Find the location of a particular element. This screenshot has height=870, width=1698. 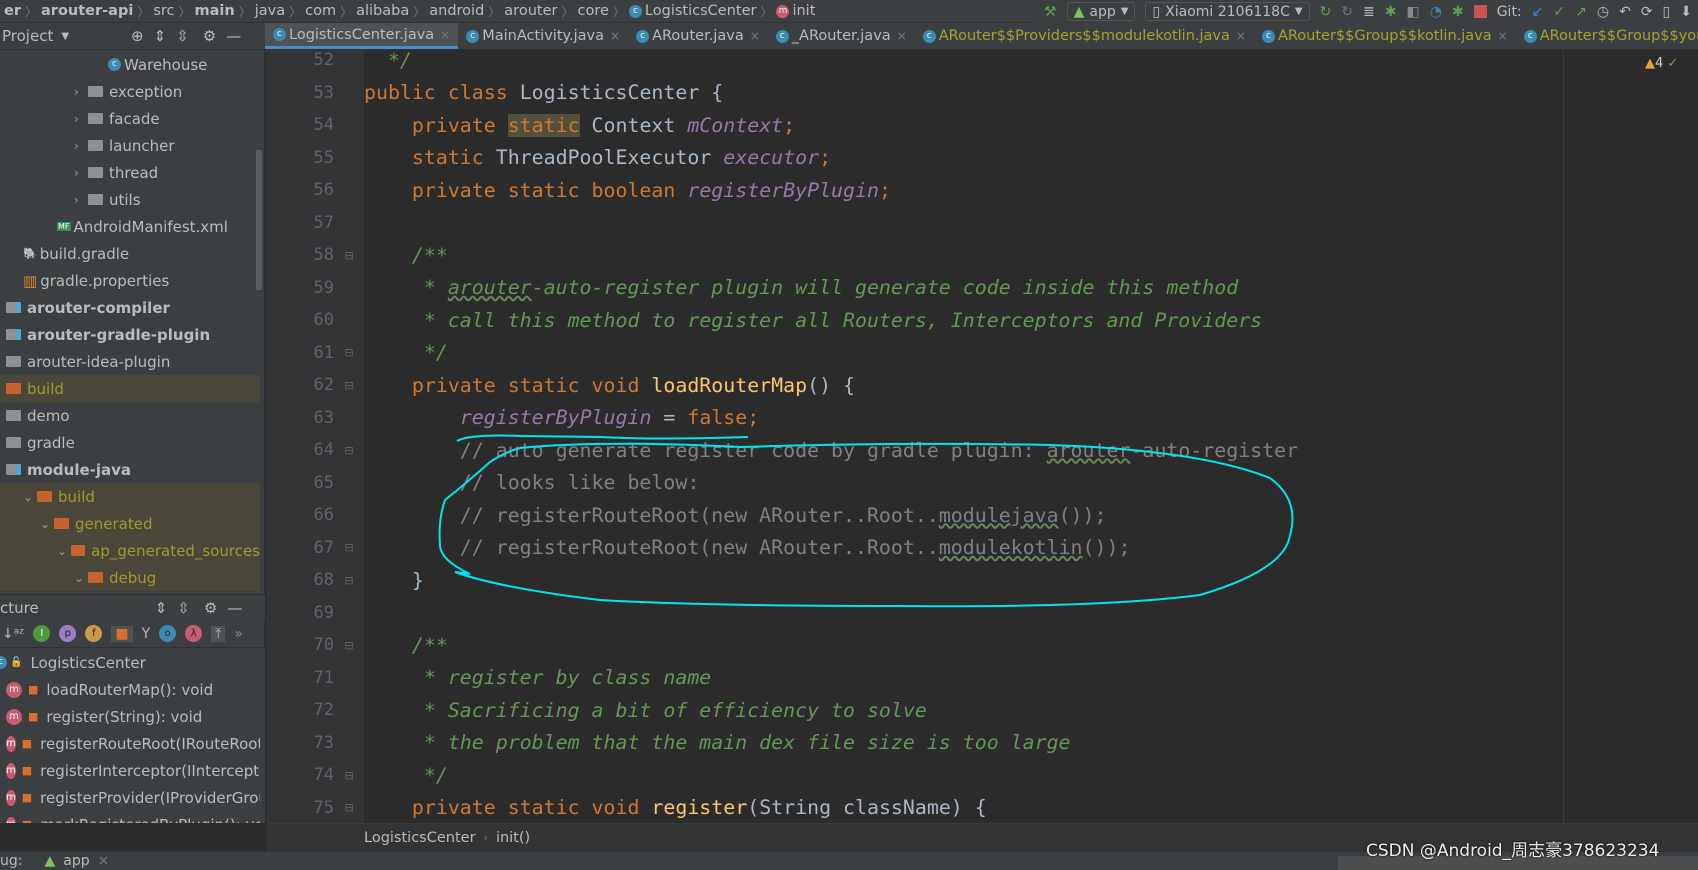

breadcrumb-item: c LogisticsCenter is located at coordinates (693, 11).